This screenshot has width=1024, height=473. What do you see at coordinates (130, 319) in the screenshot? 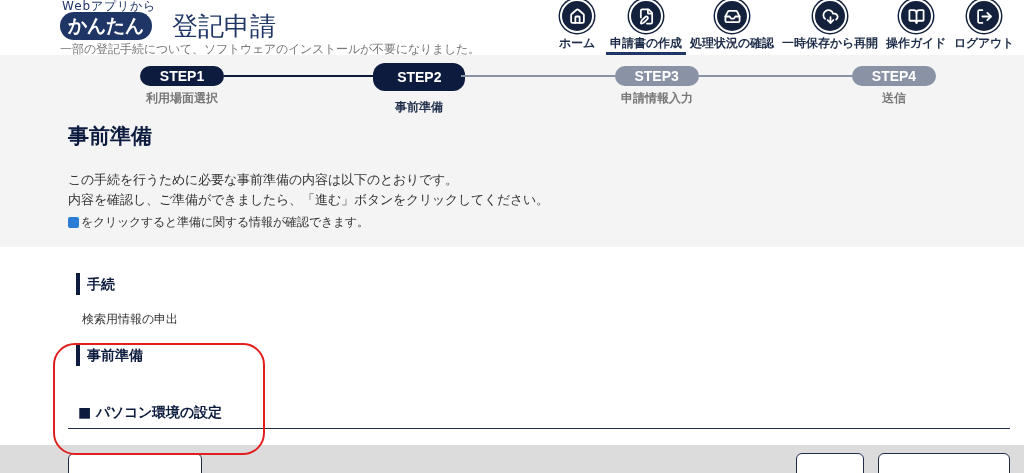
I see `procedure-name: 検索用情報の申出` at bounding box center [130, 319].